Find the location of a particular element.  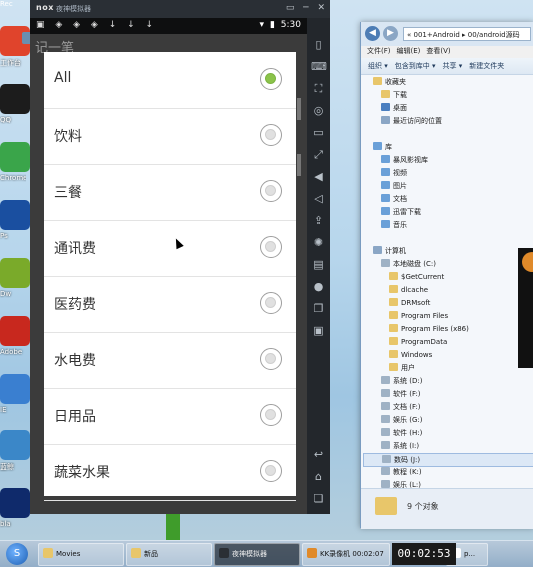

wallpaper-plant is located at coordinates (173, 527).